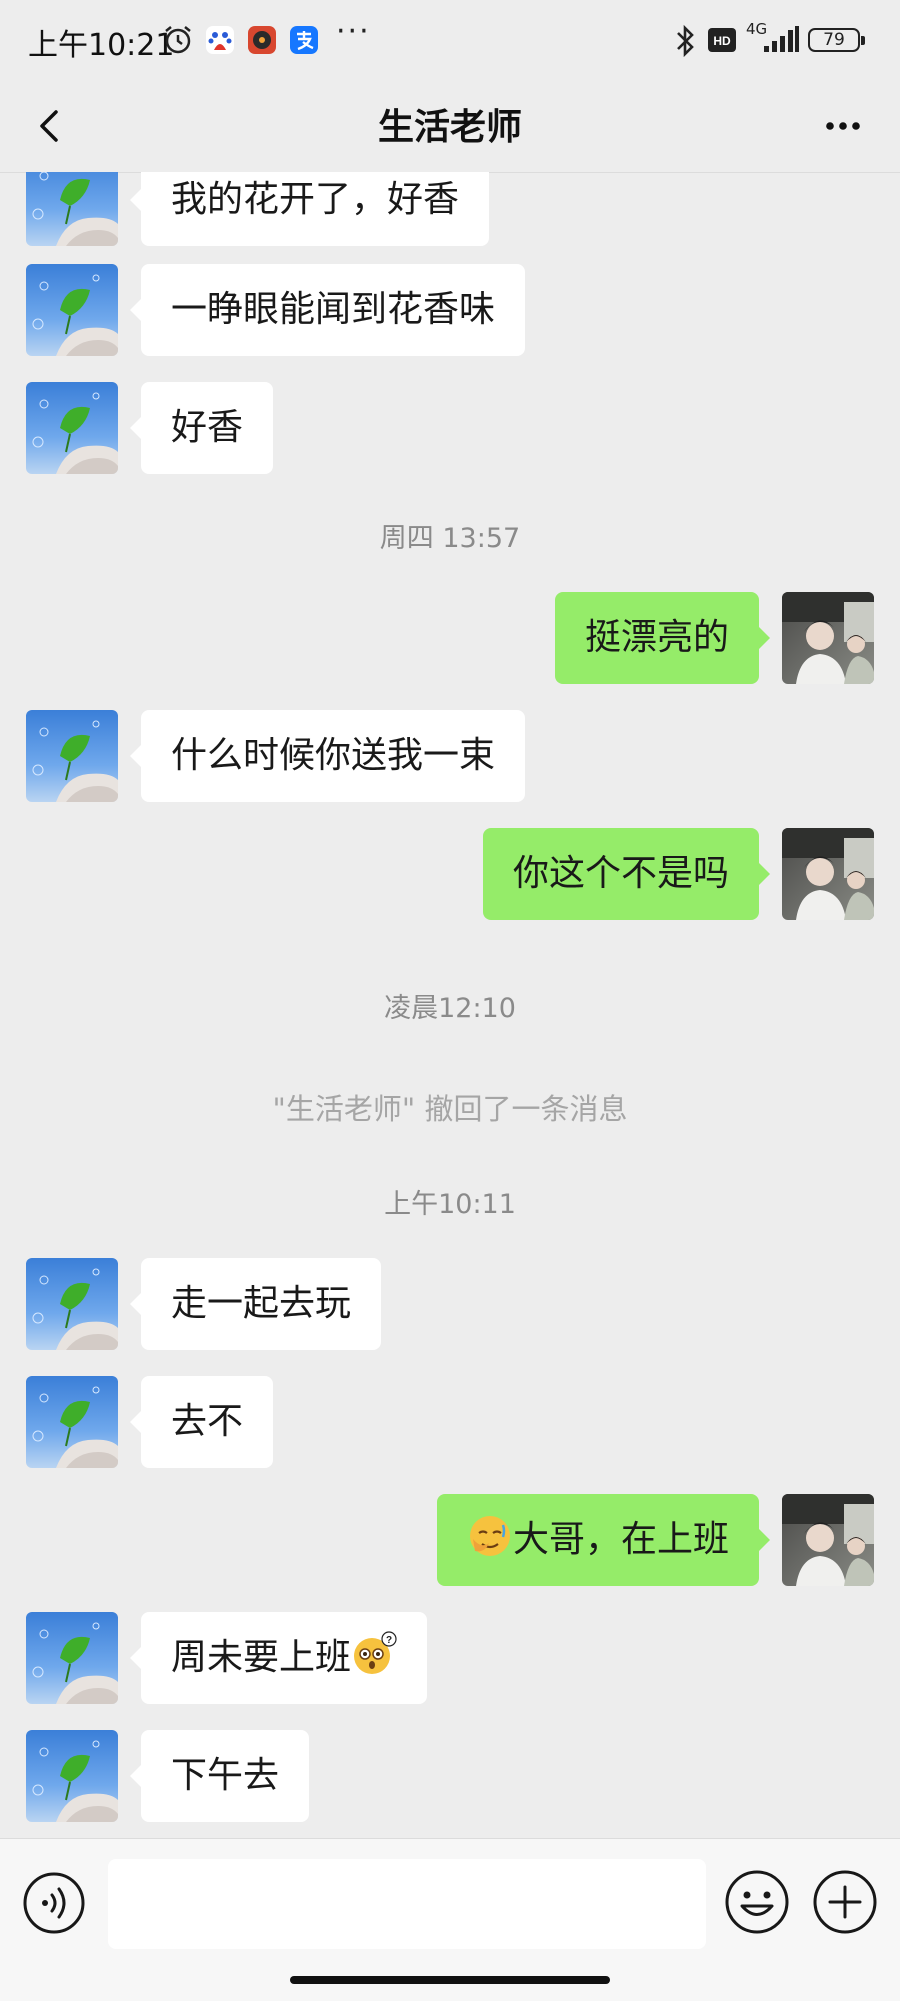  I want to click on message-bubble: 去不, so click(201, 1422).